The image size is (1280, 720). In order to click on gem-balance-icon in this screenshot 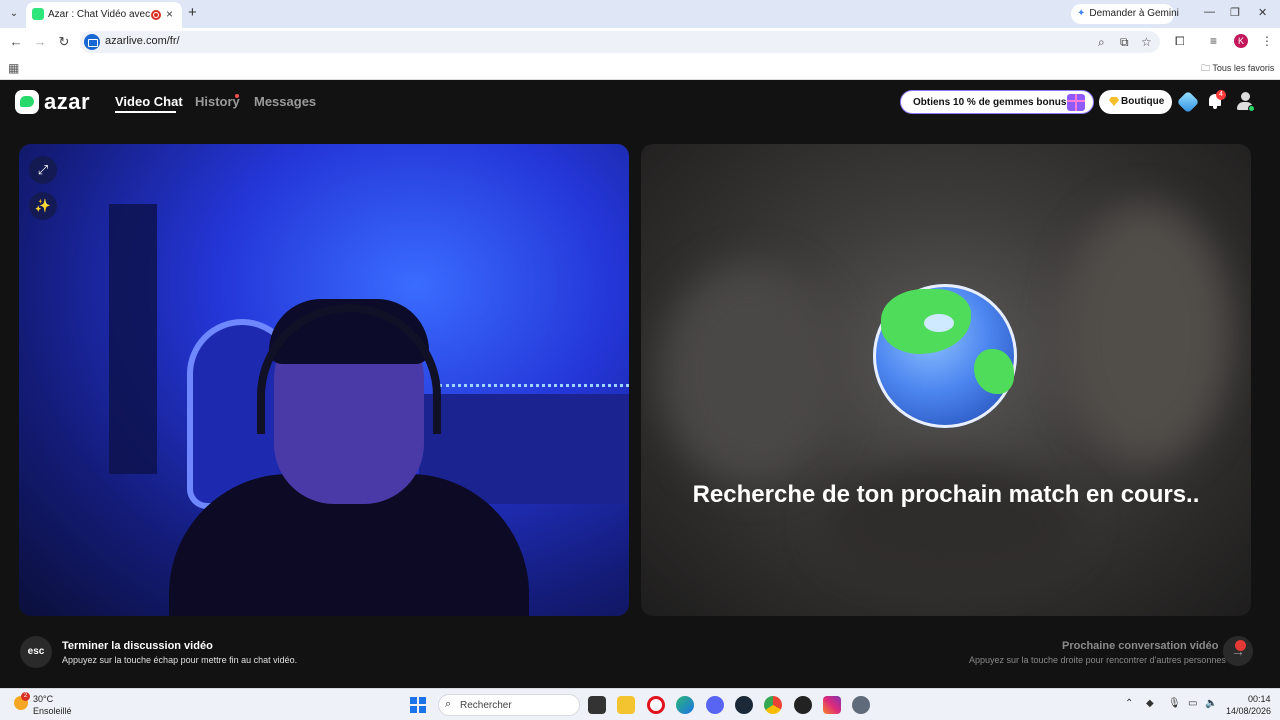, I will do `click(1188, 102)`.